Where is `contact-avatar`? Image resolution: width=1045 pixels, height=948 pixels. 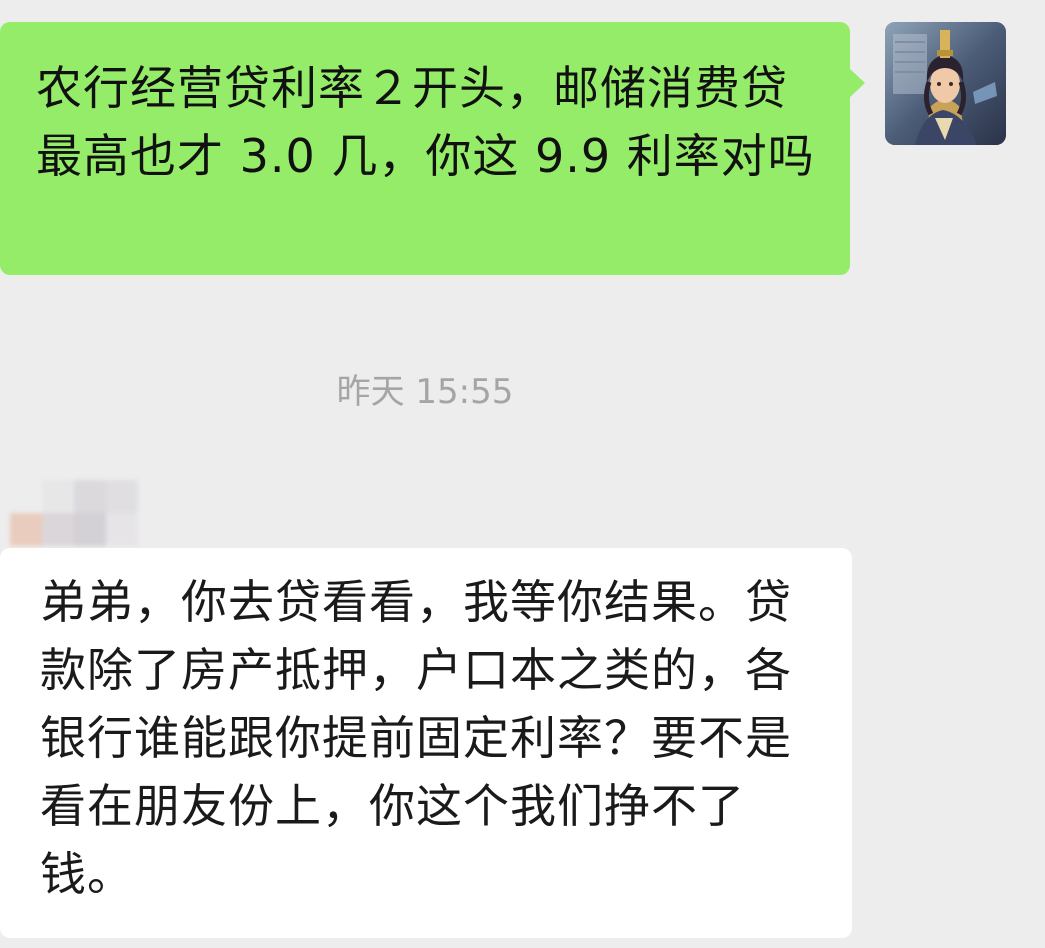 contact-avatar is located at coordinates (85, 513).